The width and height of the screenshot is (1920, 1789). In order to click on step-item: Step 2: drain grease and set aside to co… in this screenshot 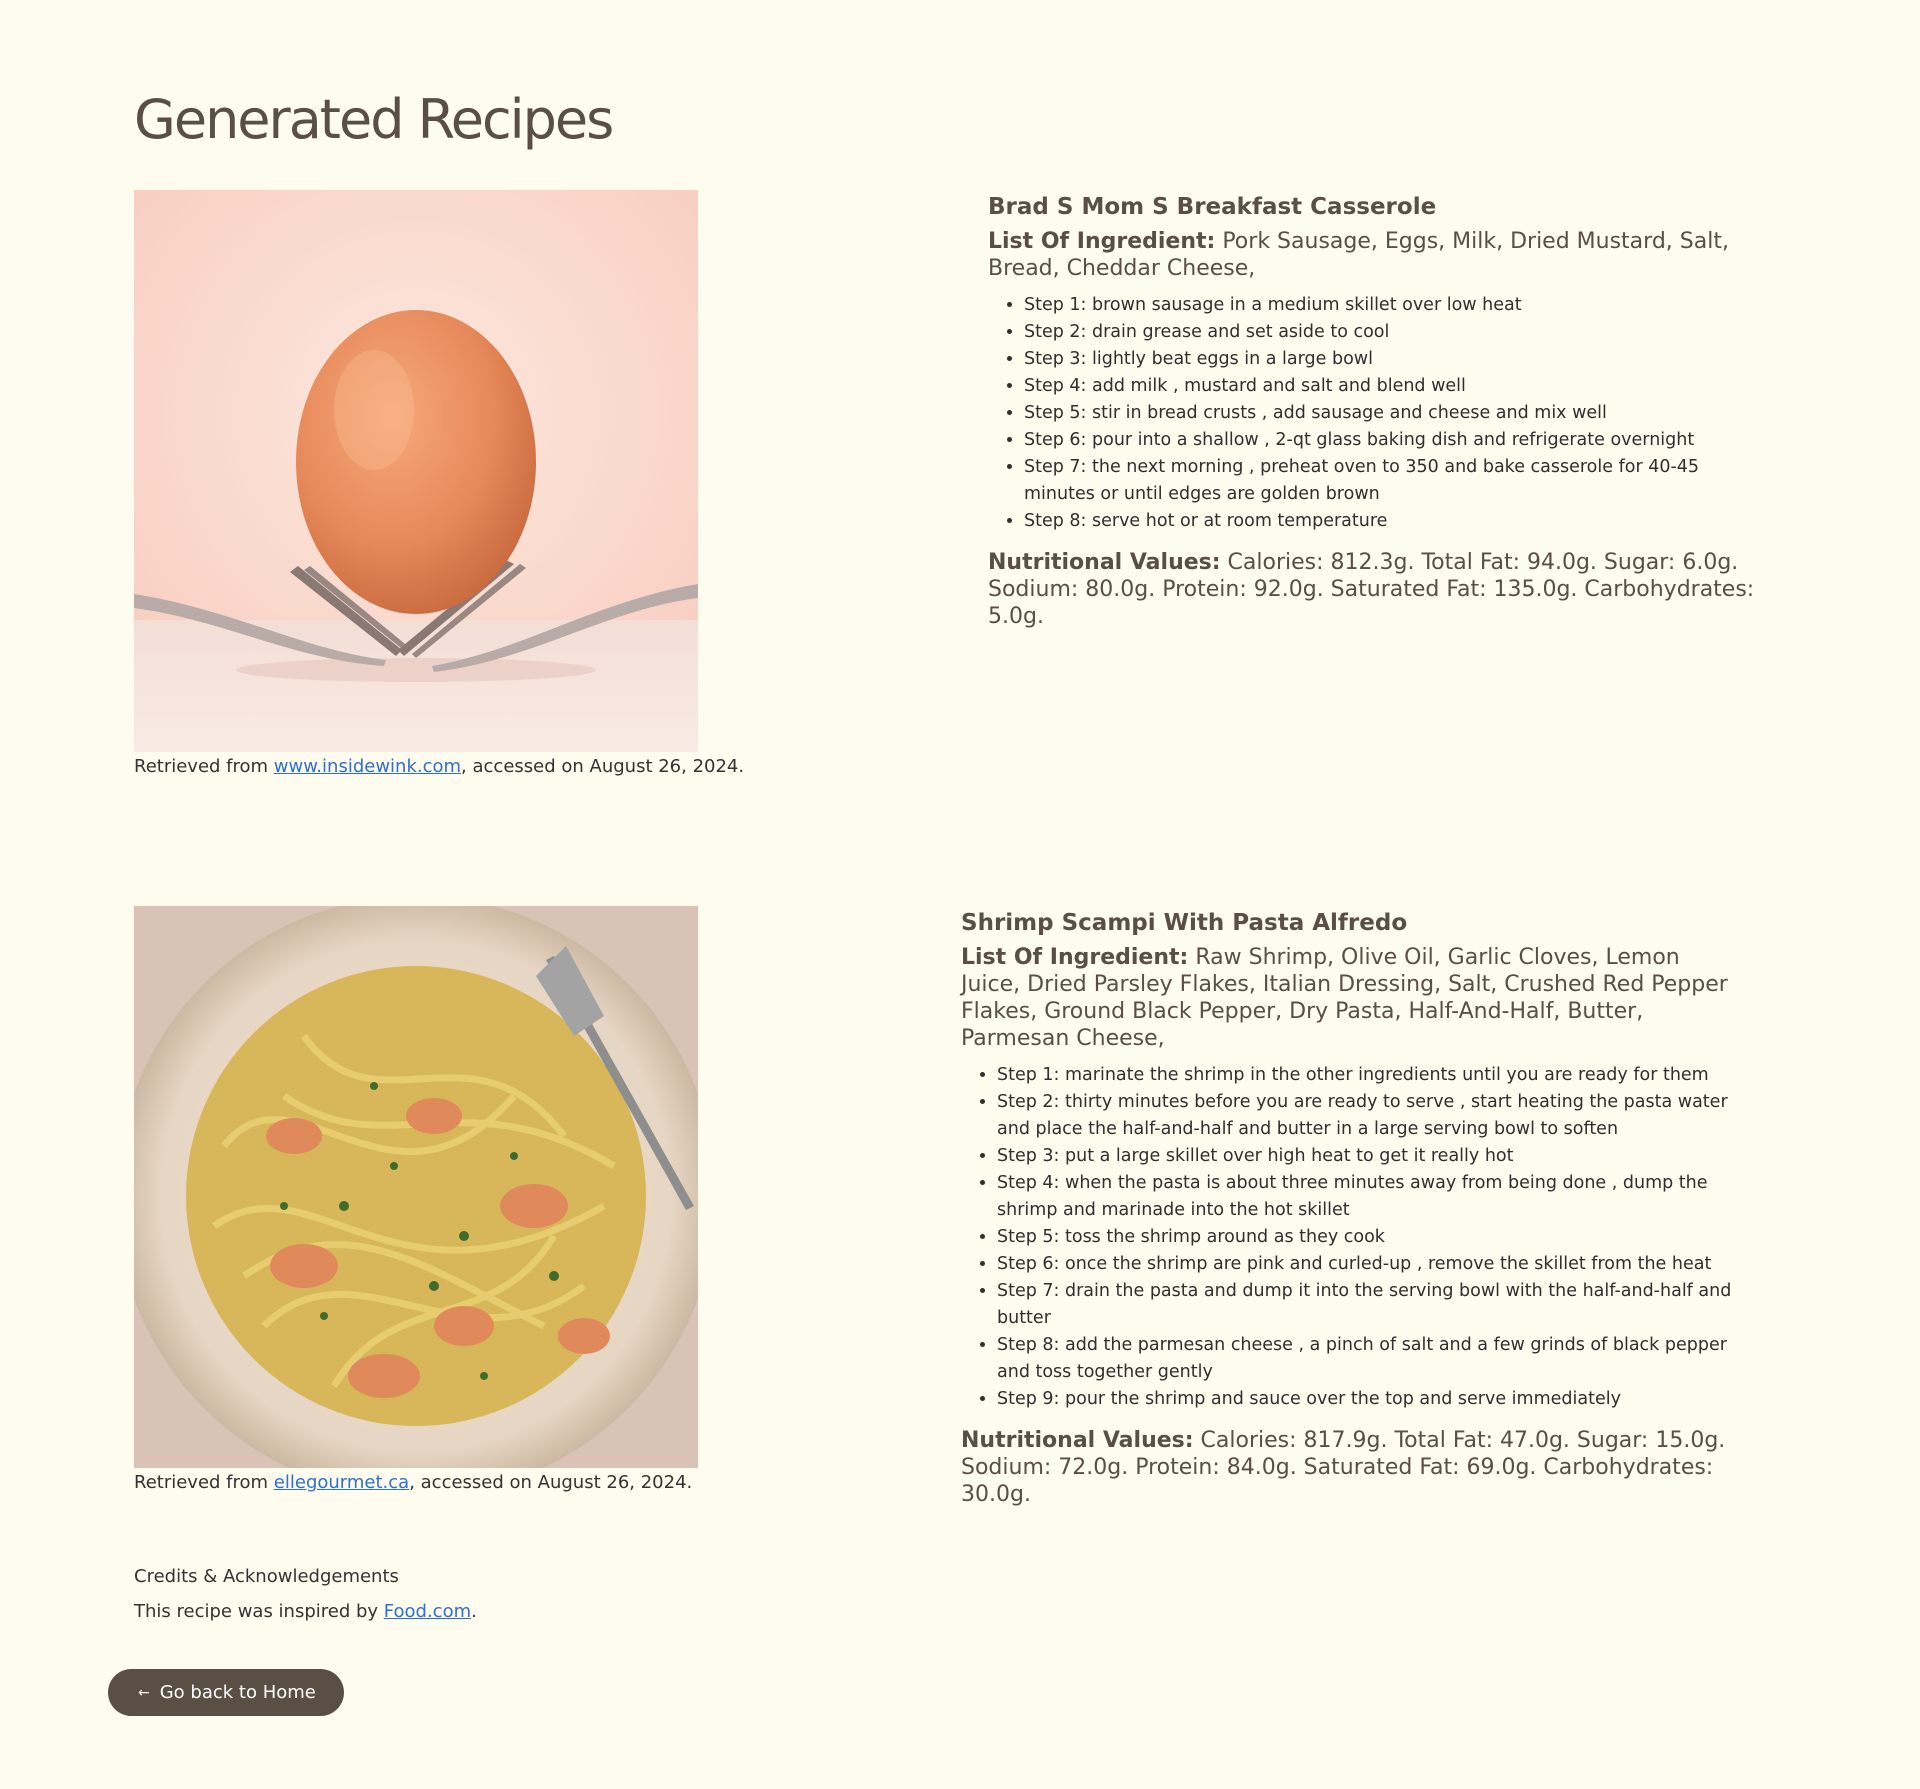, I will do `click(1396, 332)`.